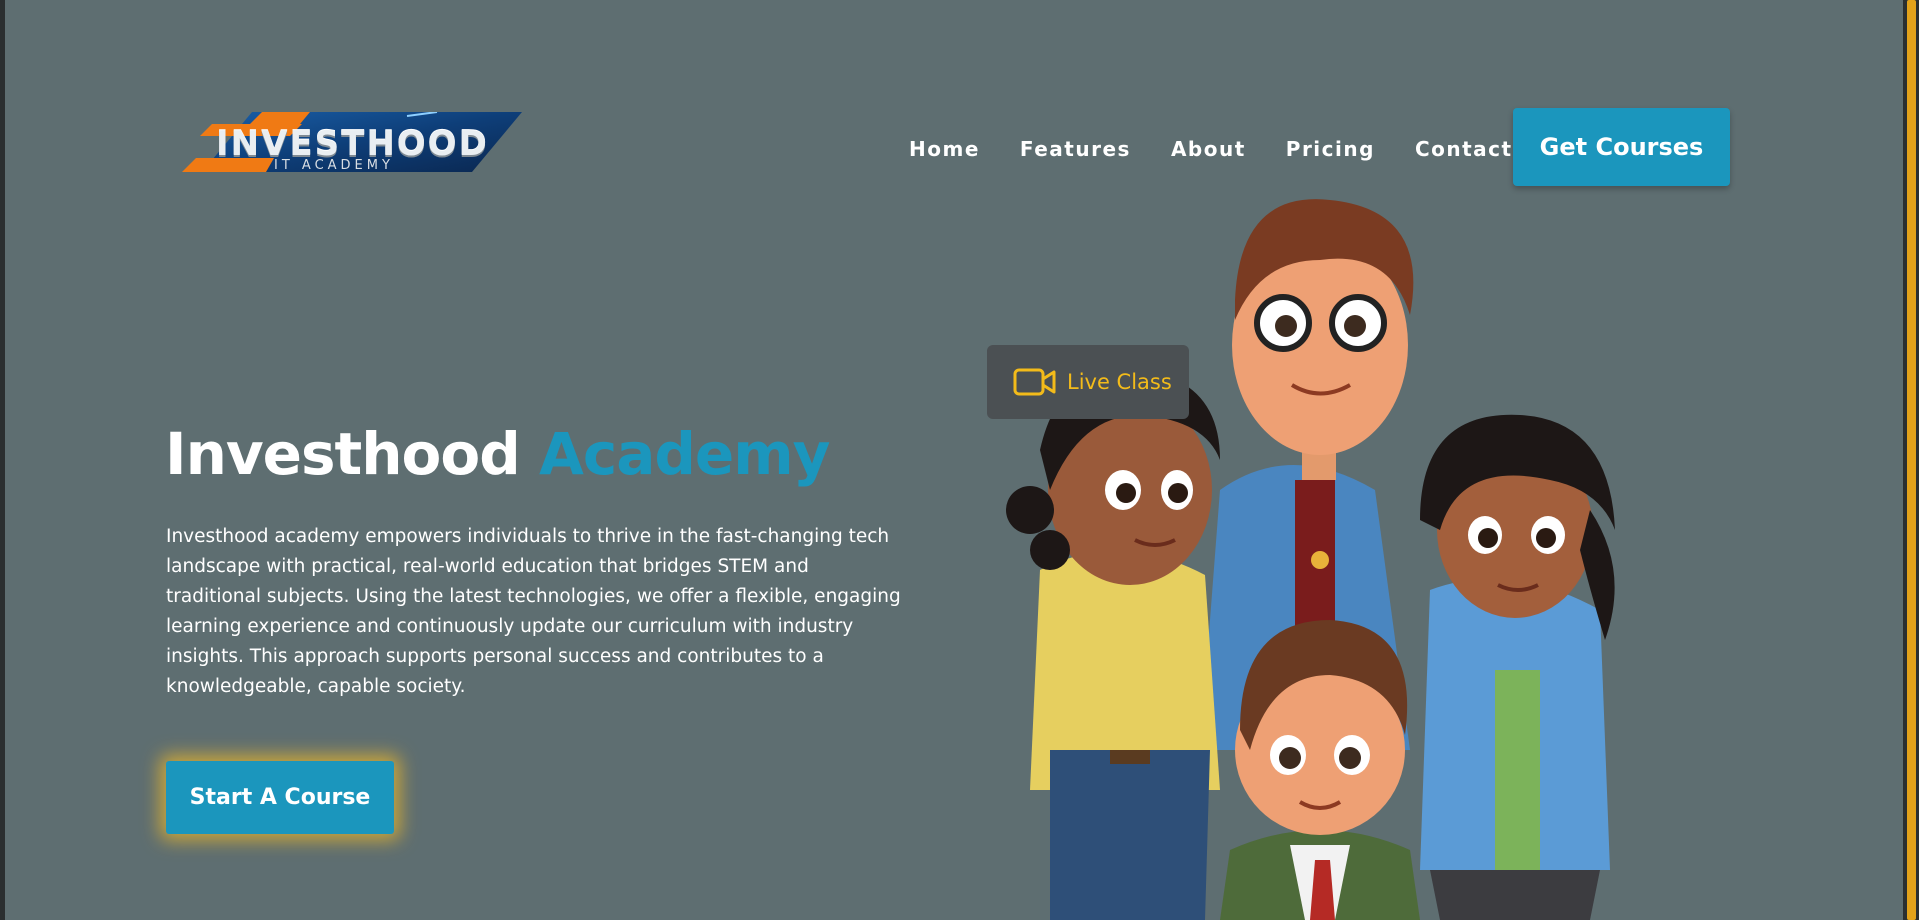 This screenshot has width=1919, height=920. I want to click on nav-contact: Contact, so click(1464, 149).